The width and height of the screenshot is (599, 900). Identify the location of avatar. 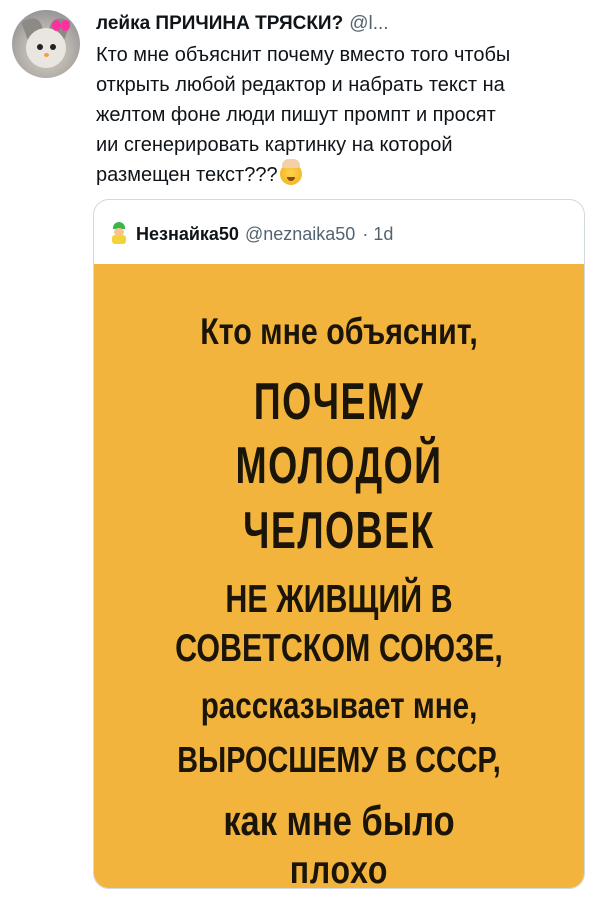
(46, 44).